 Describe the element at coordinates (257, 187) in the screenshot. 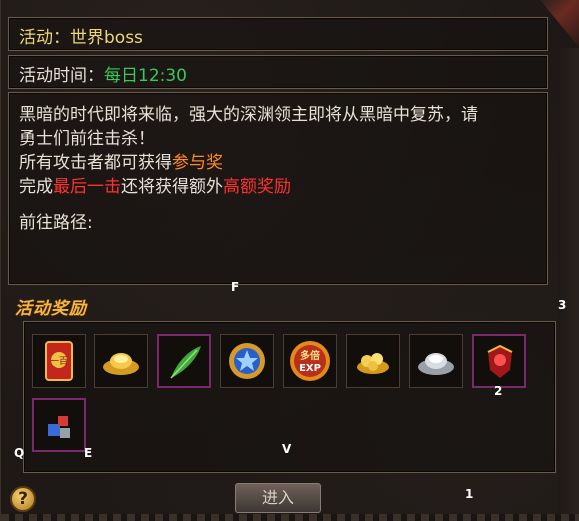

I see `high-reward-text: 高额奖励` at that location.